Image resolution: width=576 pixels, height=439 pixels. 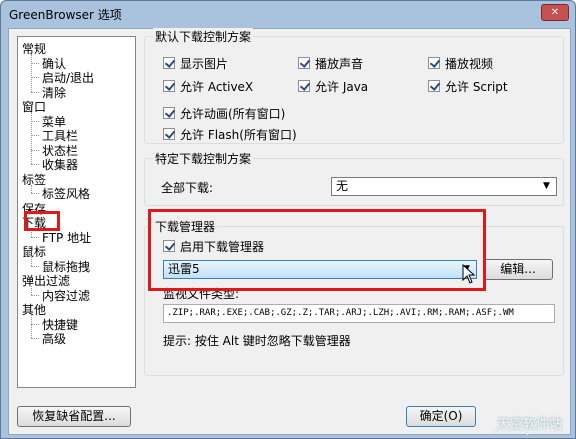 I want to click on watermark-url: www.skycn.com, so click(x=528, y=431).